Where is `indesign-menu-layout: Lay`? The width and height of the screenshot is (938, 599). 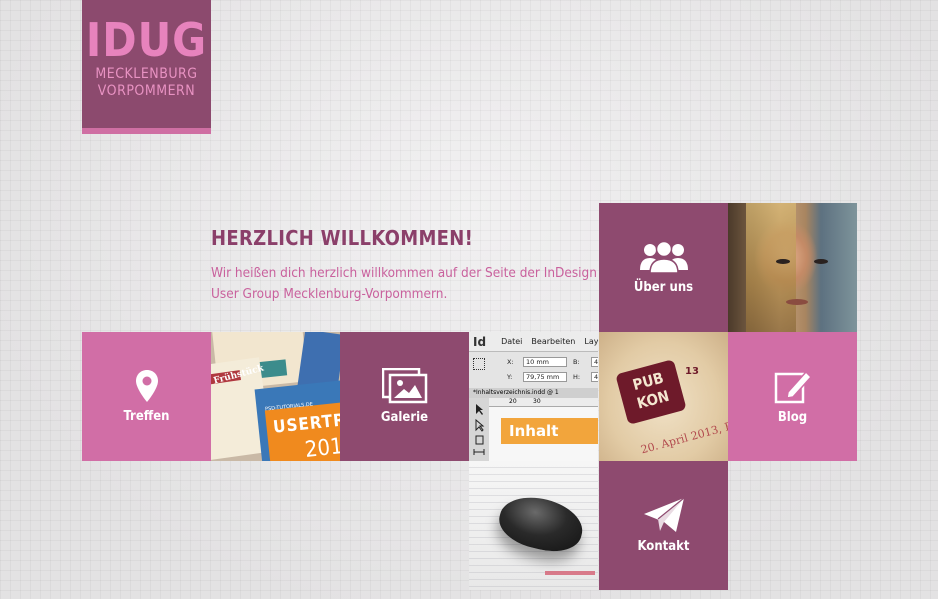
indesign-menu-layout: Lay is located at coordinates (591, 341).